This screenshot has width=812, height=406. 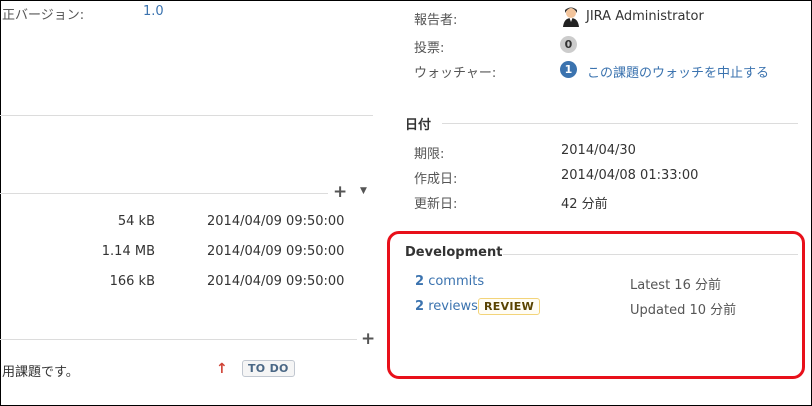 What do you see at coordinates (598, 150) in the screenshot?
I see `due-date-value: 2014/04/30` at bounding box center [598, 150].